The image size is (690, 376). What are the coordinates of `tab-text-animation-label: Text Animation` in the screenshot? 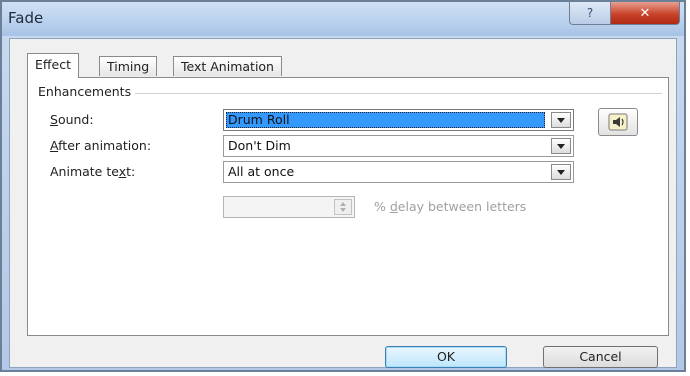 It's located at (227, 66).